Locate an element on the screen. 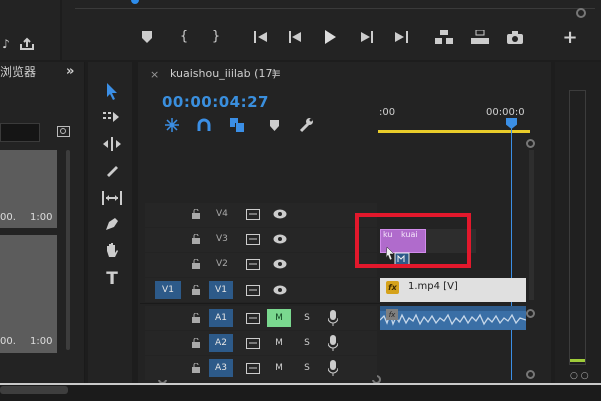  track-name-v2: V2 is located at coordinates (222, 264).